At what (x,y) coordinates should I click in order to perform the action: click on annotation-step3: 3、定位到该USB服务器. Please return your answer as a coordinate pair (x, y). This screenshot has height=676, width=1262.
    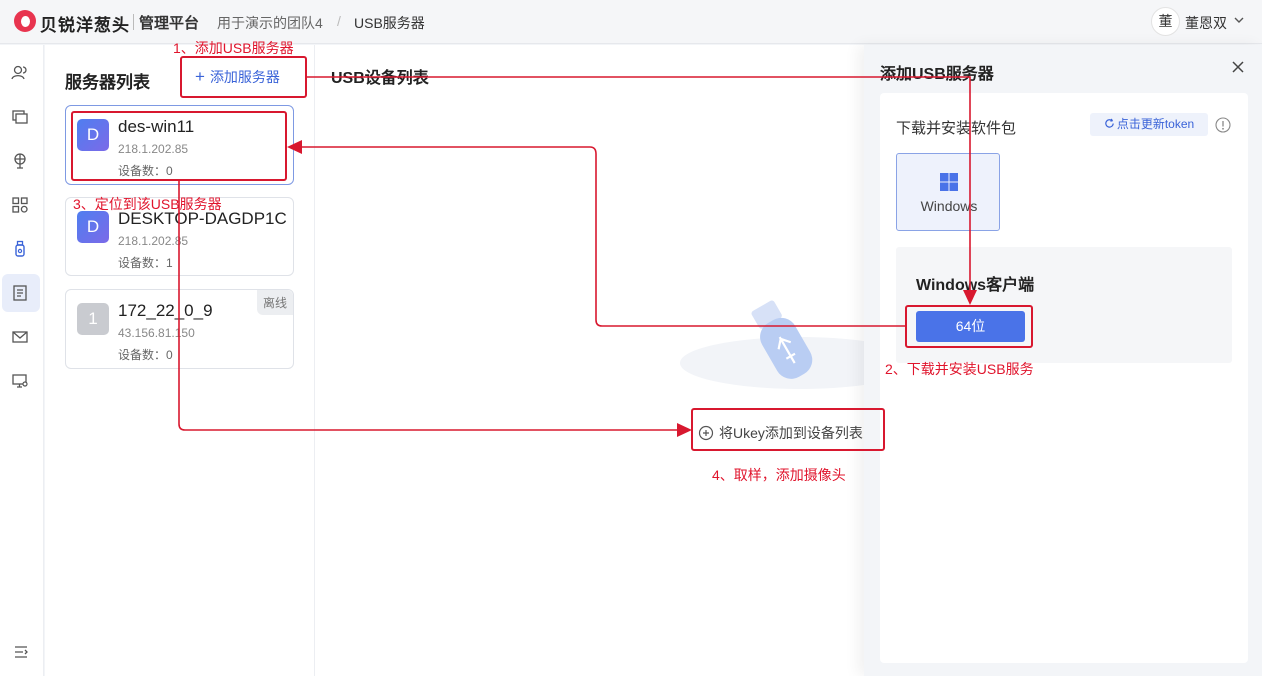
    Looking at the image, I should click on (147, 204).